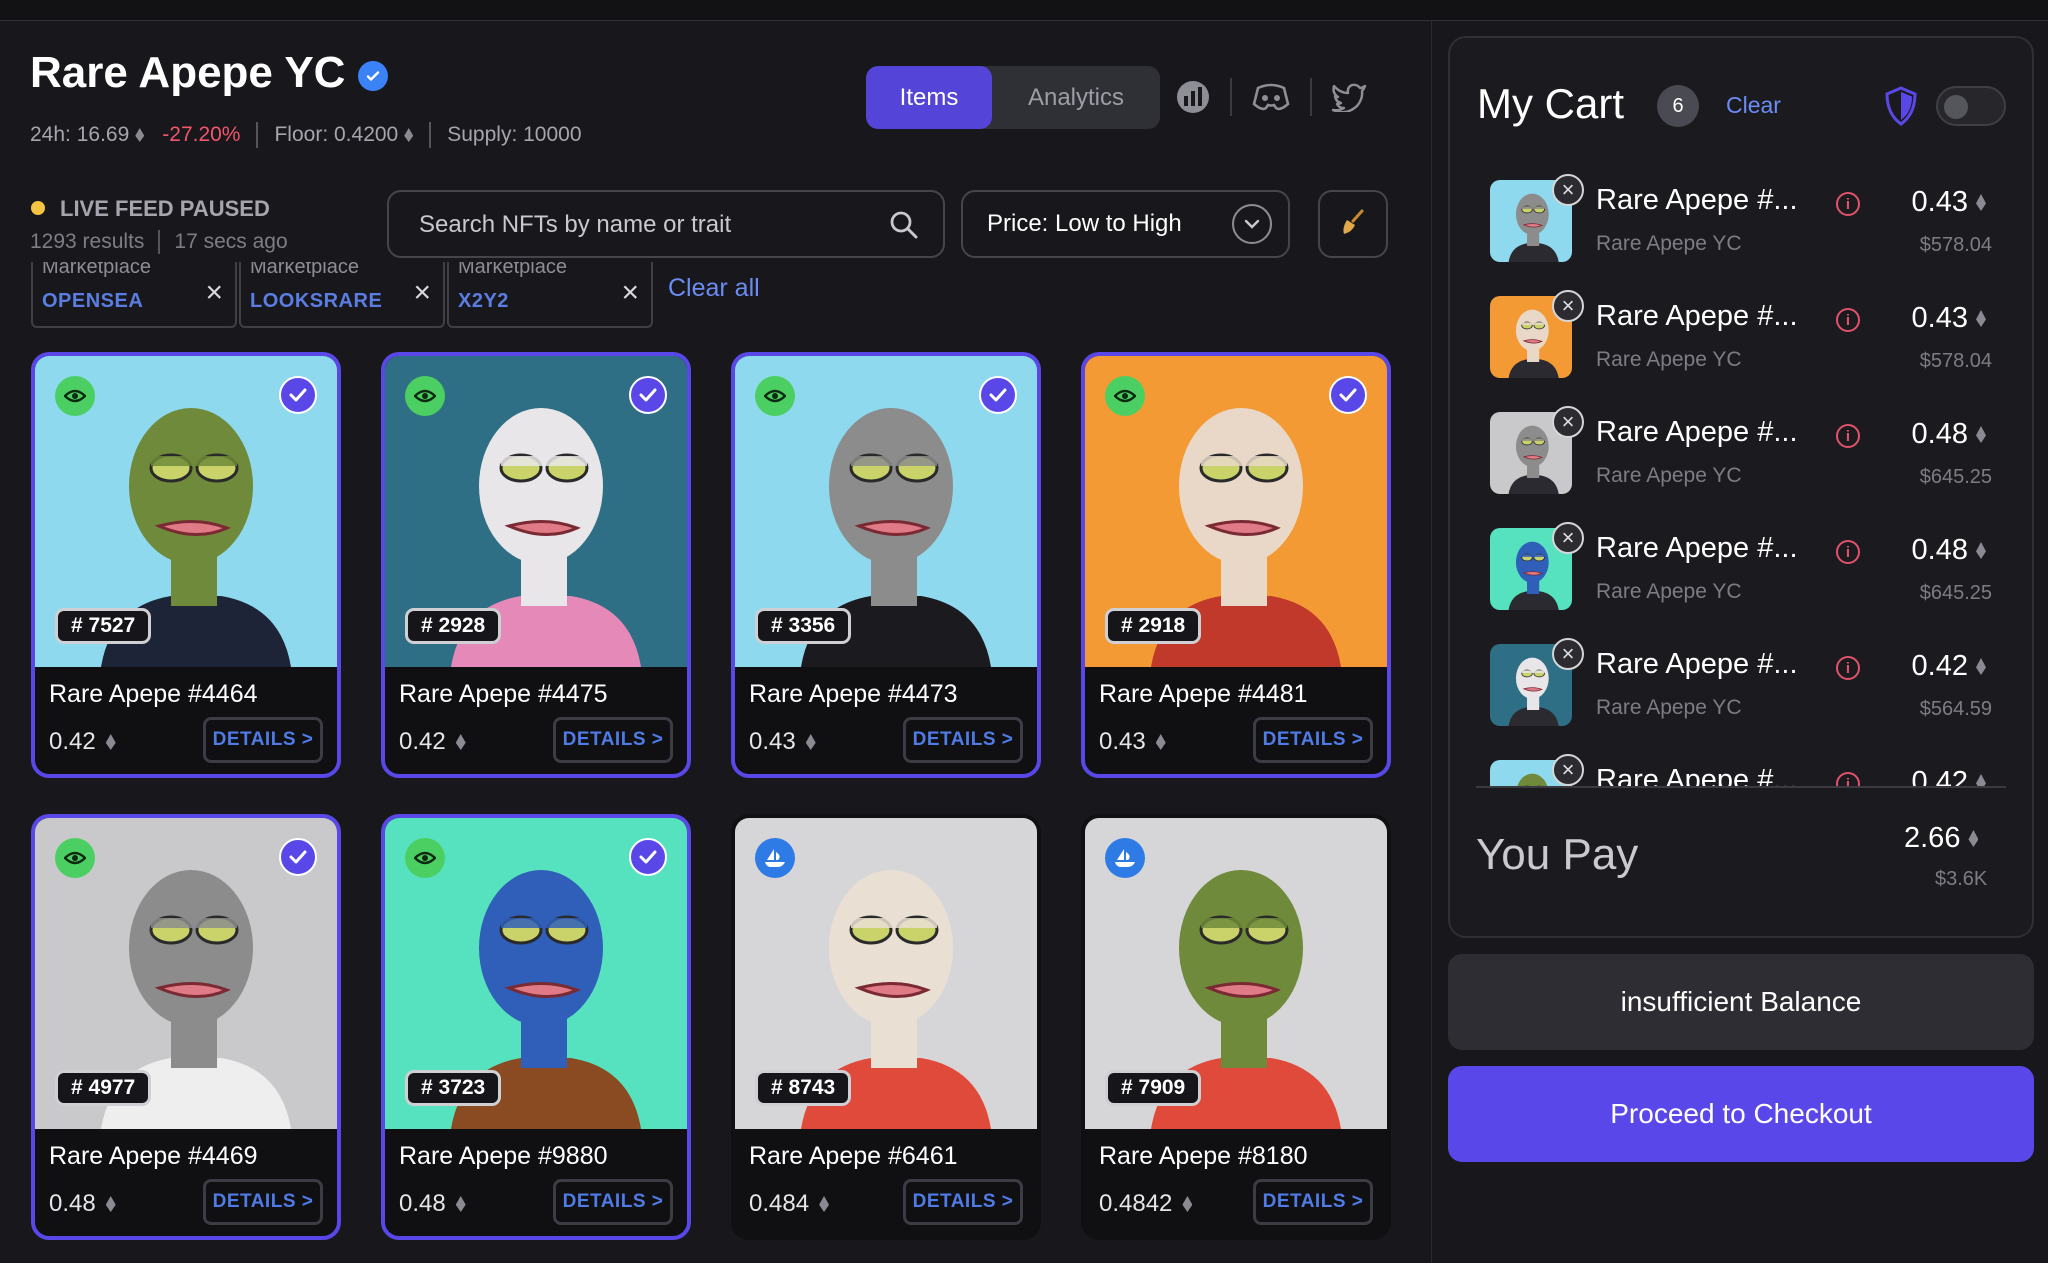 This screenshot has height=1263, width=2048. I want to click on search-input, so click(649, 225).